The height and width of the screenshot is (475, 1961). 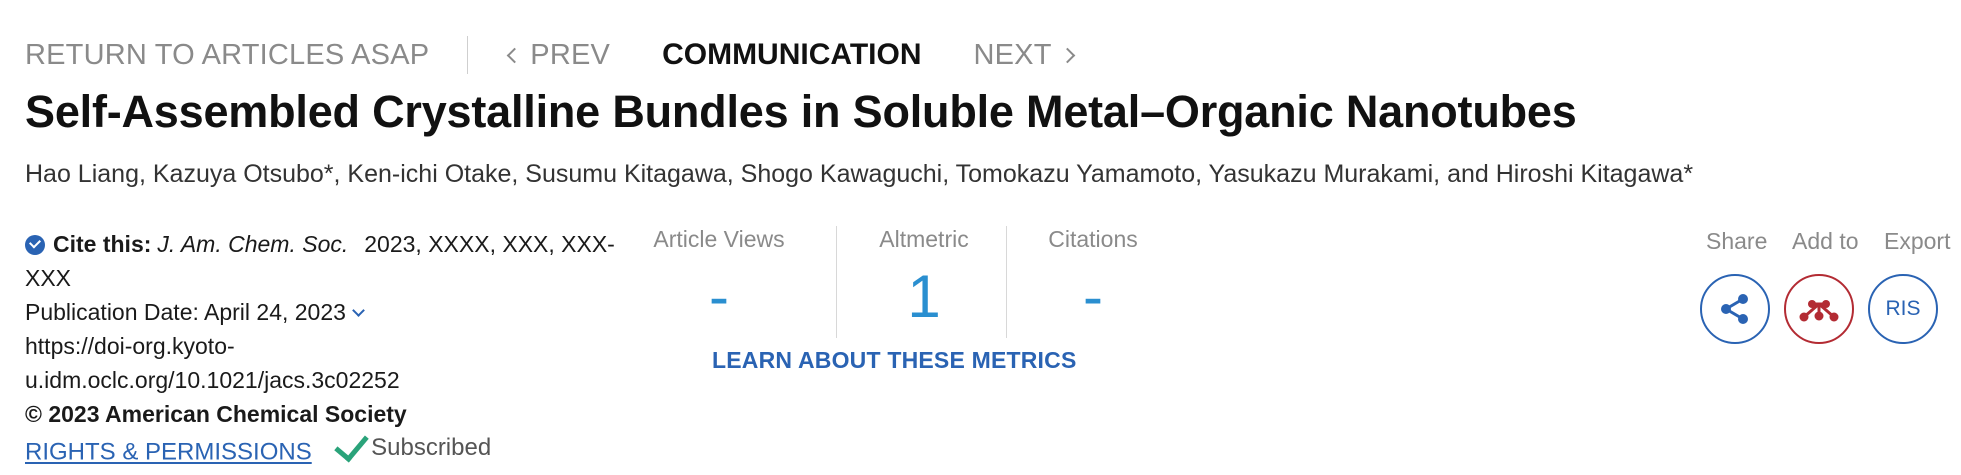 I want to click on next-link: NEXT, so click(x=1024, y=55).